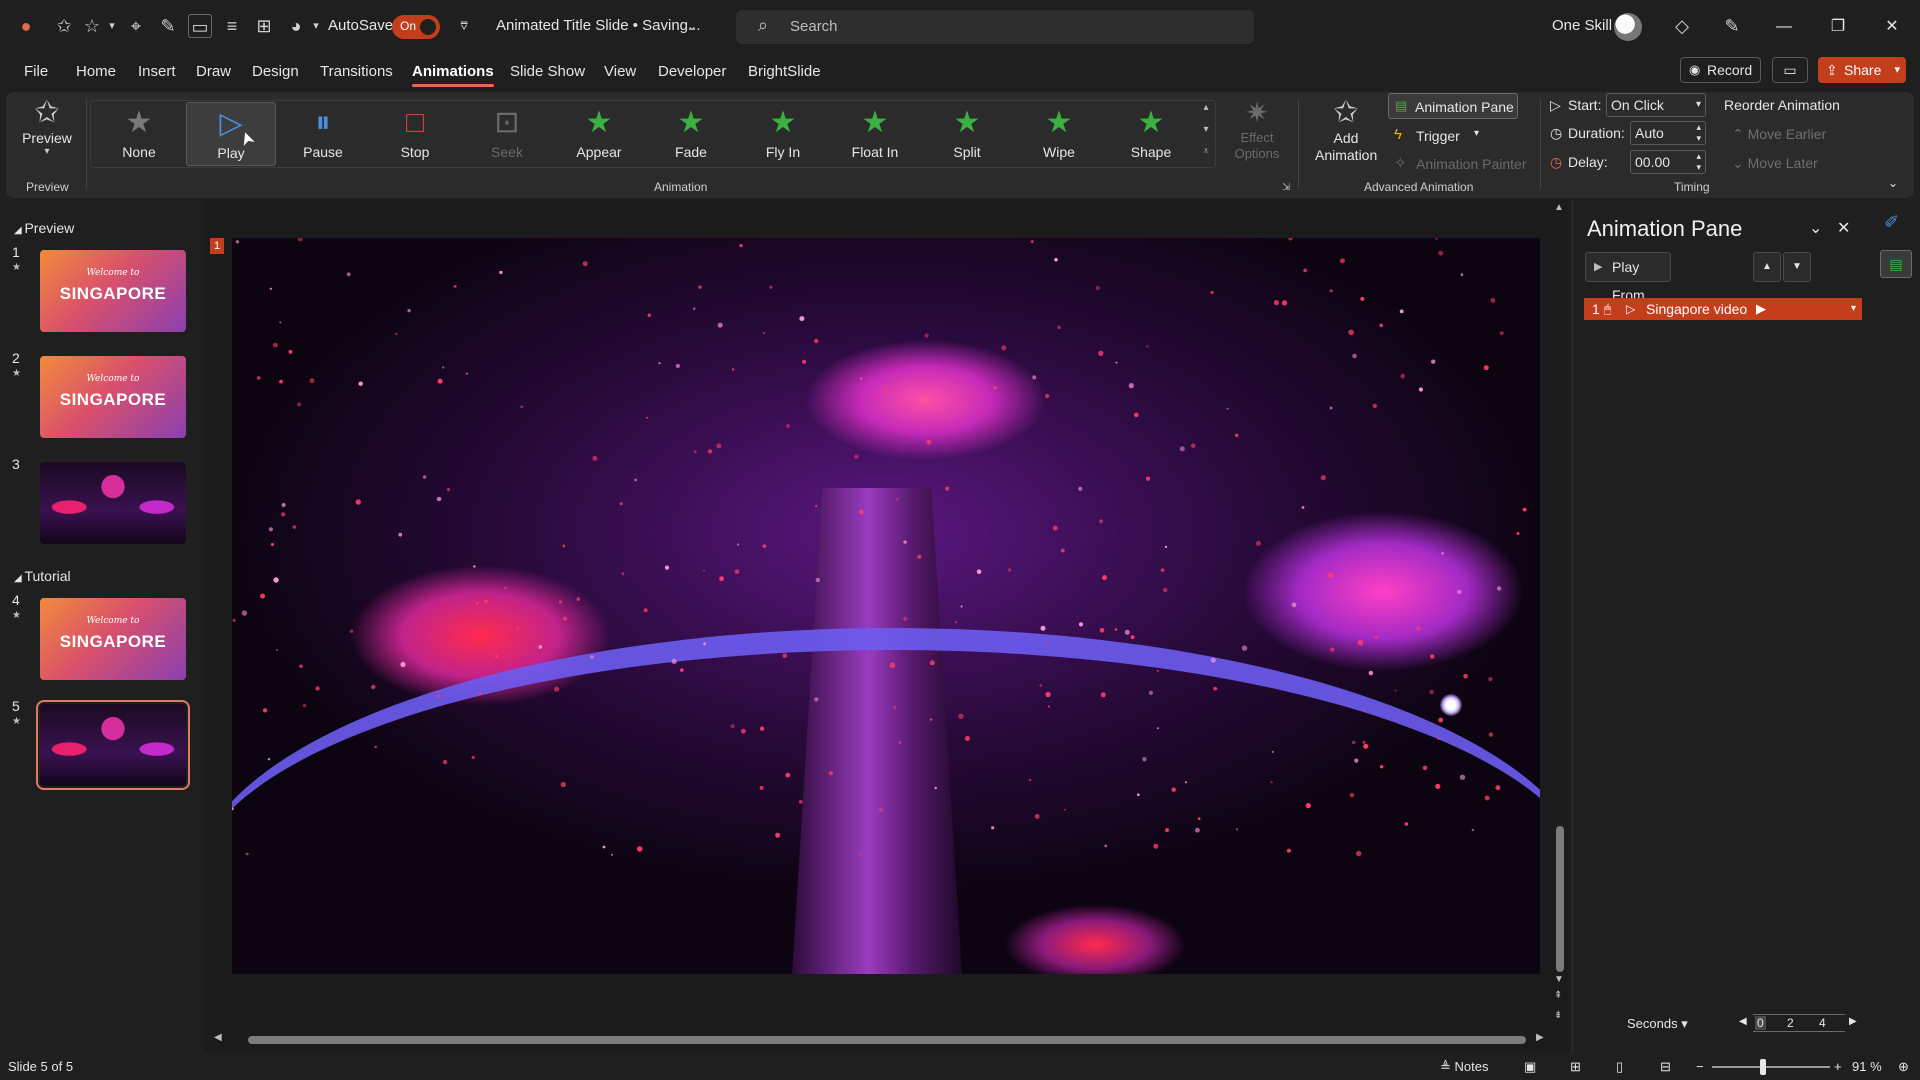 This screenshot has width=1920, height=1080. I want to click on animation-appear: ★ Appear, so click(599, 134).